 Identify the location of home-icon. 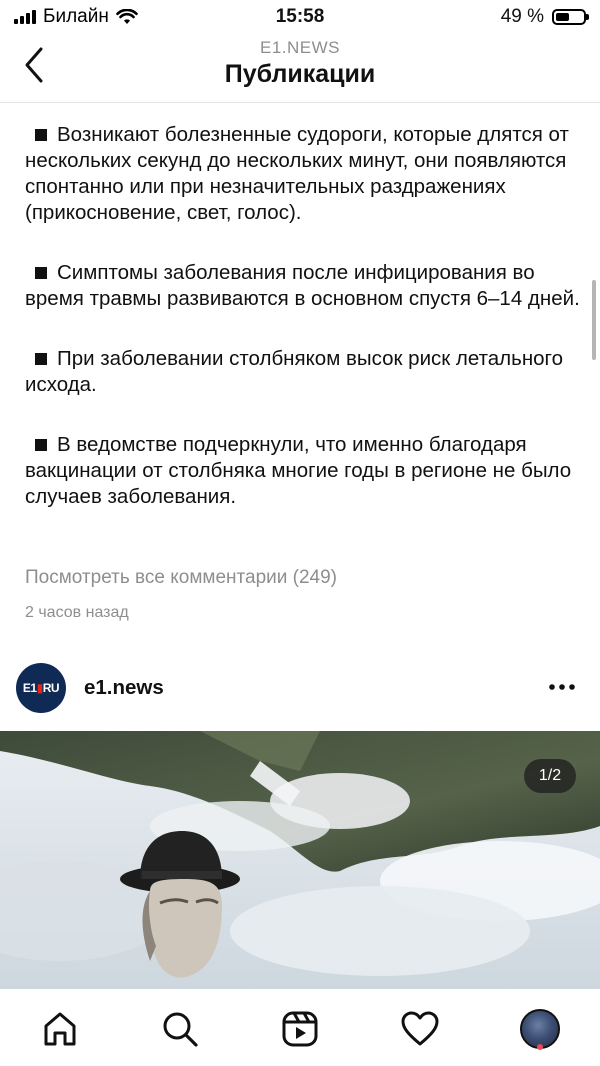
(60, 1029).